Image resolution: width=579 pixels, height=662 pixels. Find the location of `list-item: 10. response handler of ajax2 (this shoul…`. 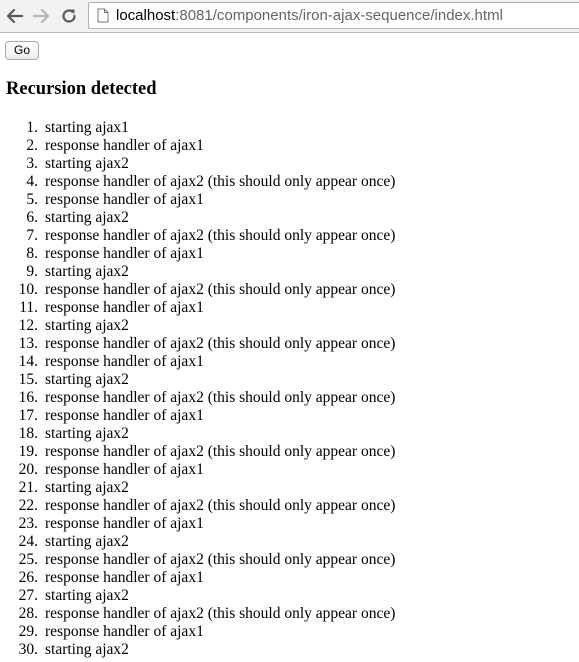

list-item: 10. response handler of ajax2 (this shoul… is located at coordinates (198, 290).